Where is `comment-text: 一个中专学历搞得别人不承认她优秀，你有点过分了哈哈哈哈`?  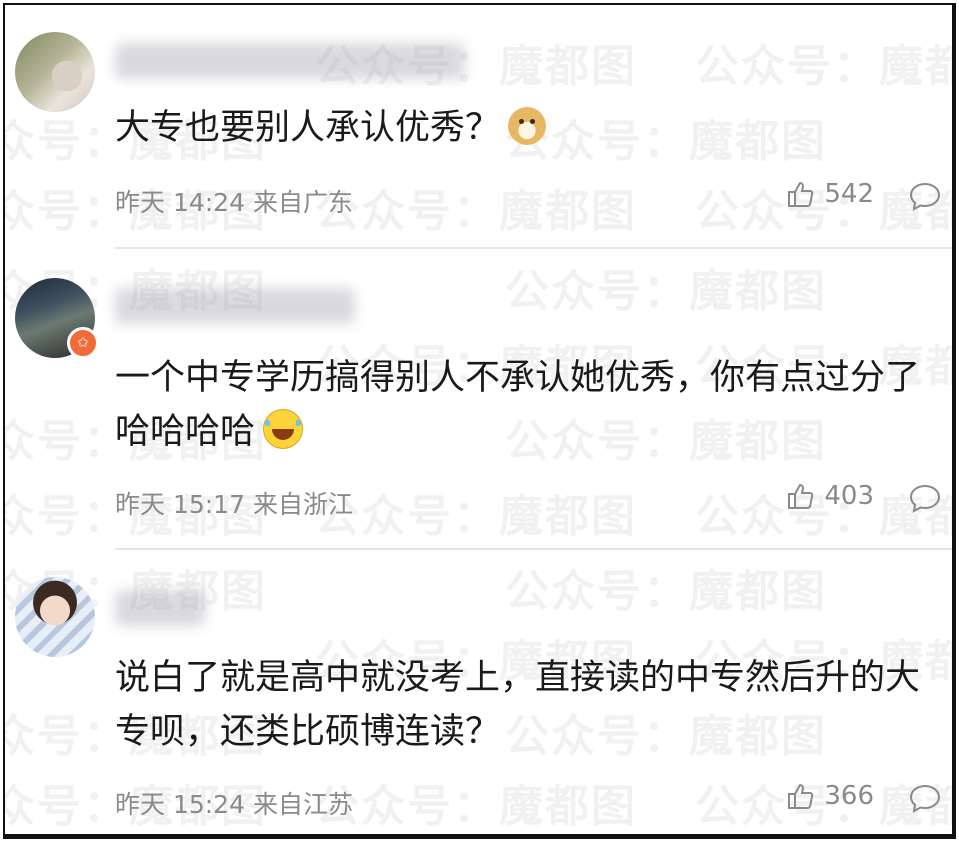
comment-text: 一个中专学历搞得别人不承认她优秀，你有点过分了哈哈哈哈 is located at coordinates (520, 405).